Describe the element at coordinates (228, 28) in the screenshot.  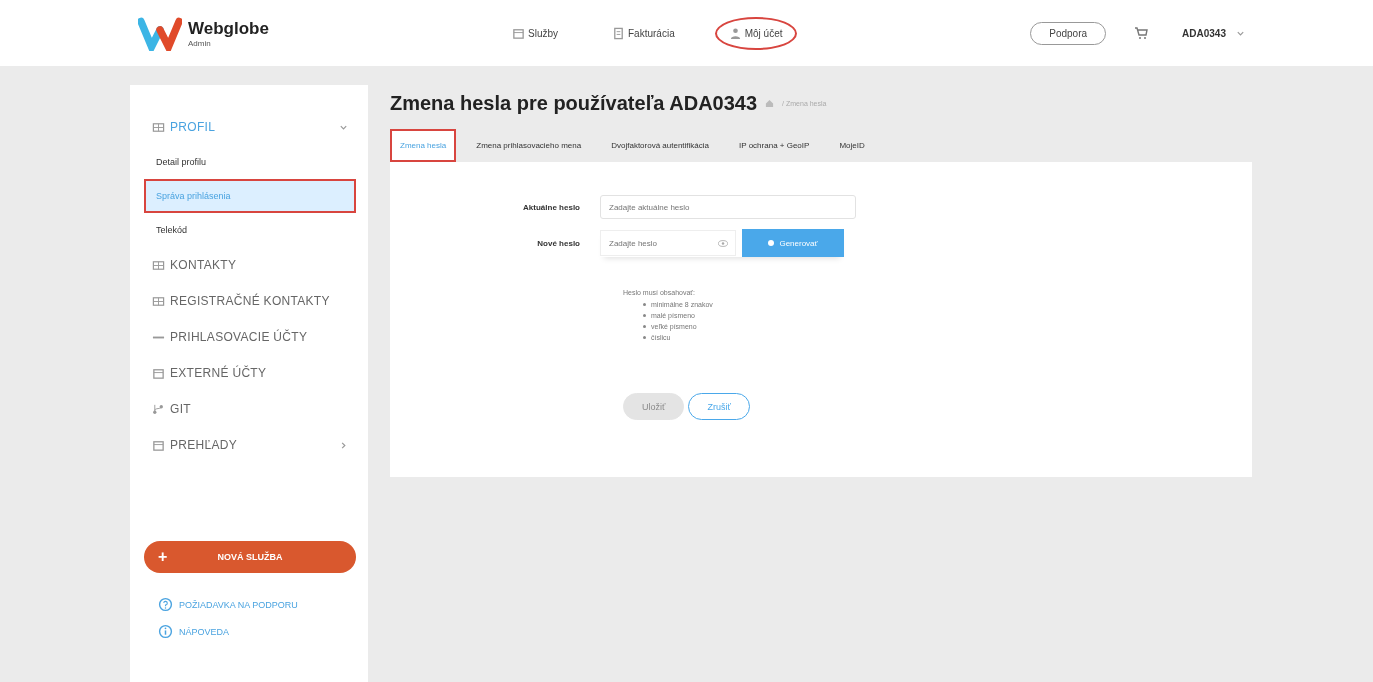
I see `logo-name: Webglobe` at that location.